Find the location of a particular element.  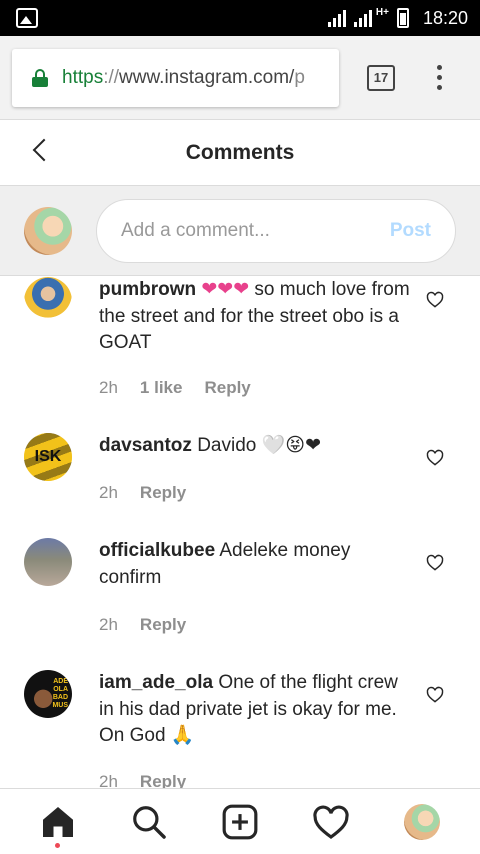

nav-activity is located at coordinates (331, 822).